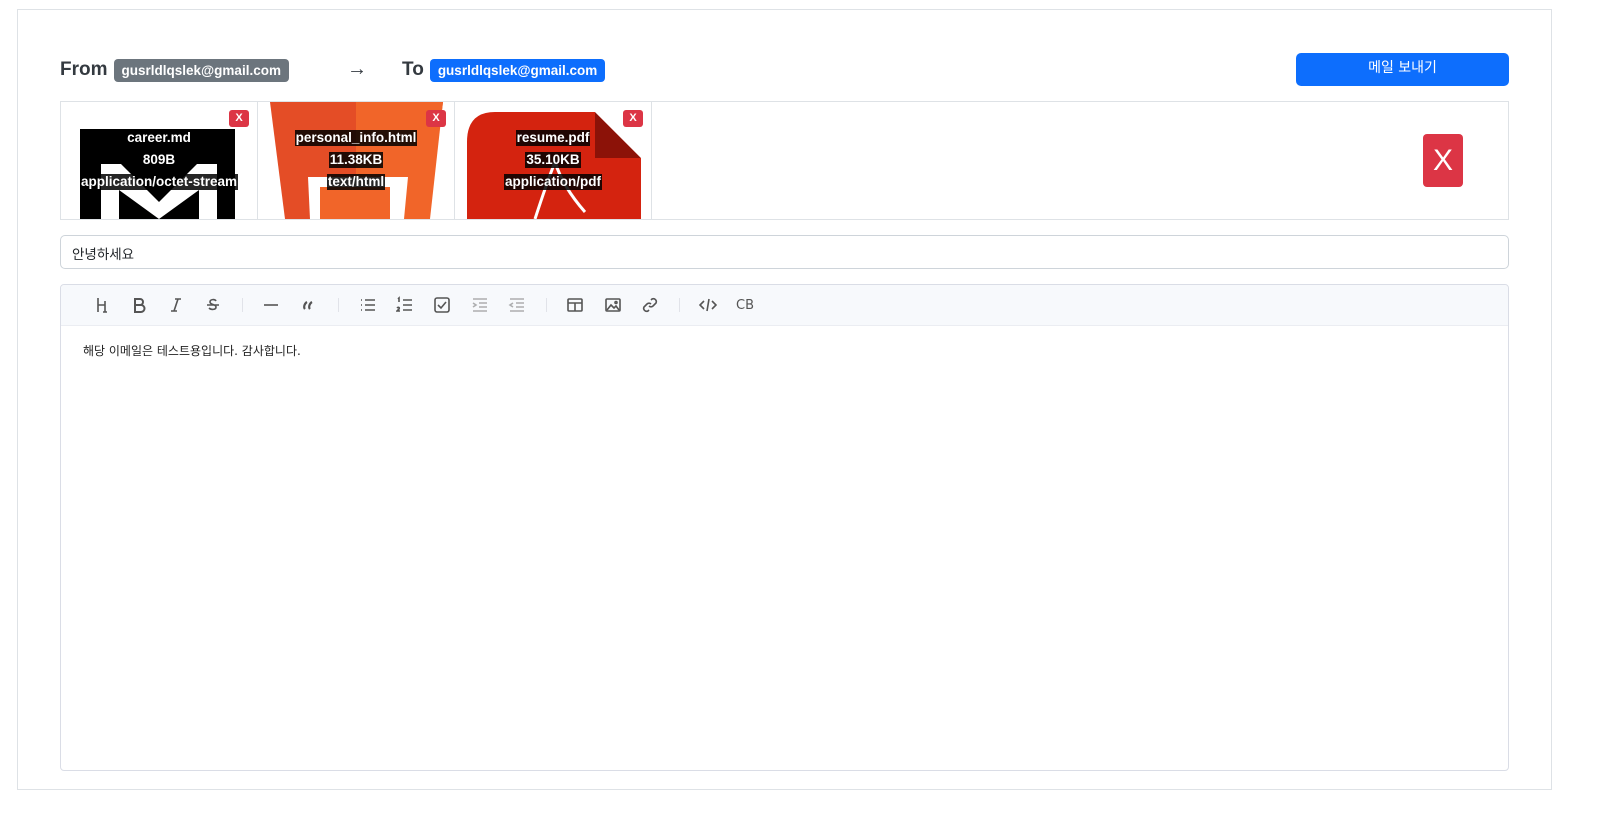 This screenshot has height=823, width=1599. I want to click on to-label: To, so click(413, 69).